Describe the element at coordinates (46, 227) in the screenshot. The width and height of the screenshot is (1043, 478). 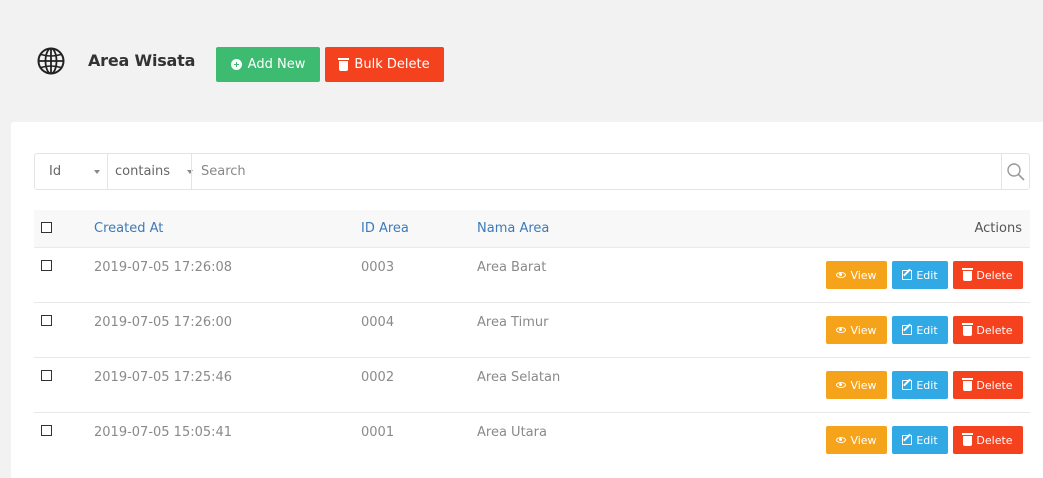
I see `select-all-checkbox` at that location.